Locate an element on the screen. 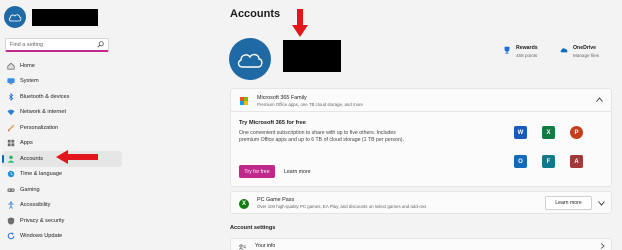 This screenshot has height=250, width=622. windows-update-icon is located at coordinates (11, 236).